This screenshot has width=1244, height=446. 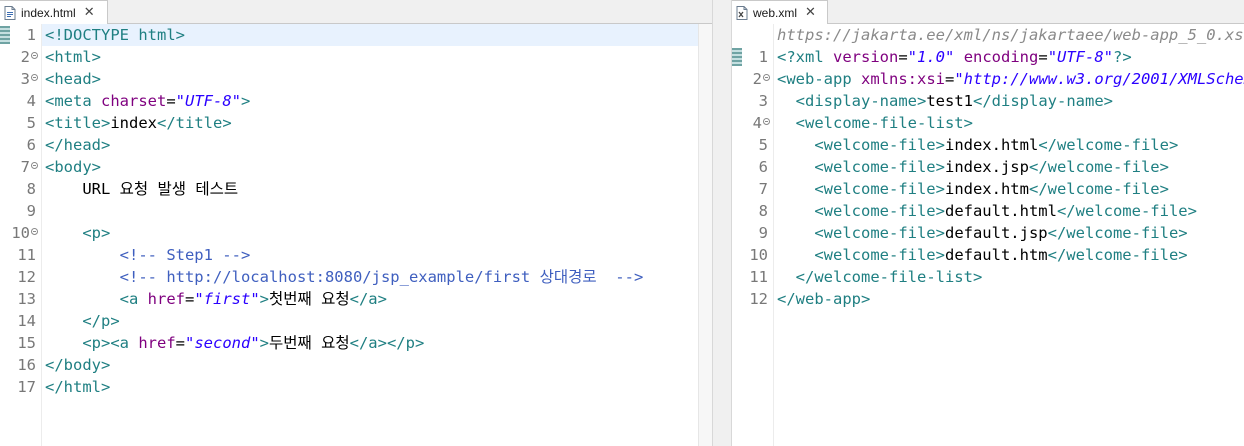 I want to click on code-token: </welcome-file-list>, so click(x=889, y=277).